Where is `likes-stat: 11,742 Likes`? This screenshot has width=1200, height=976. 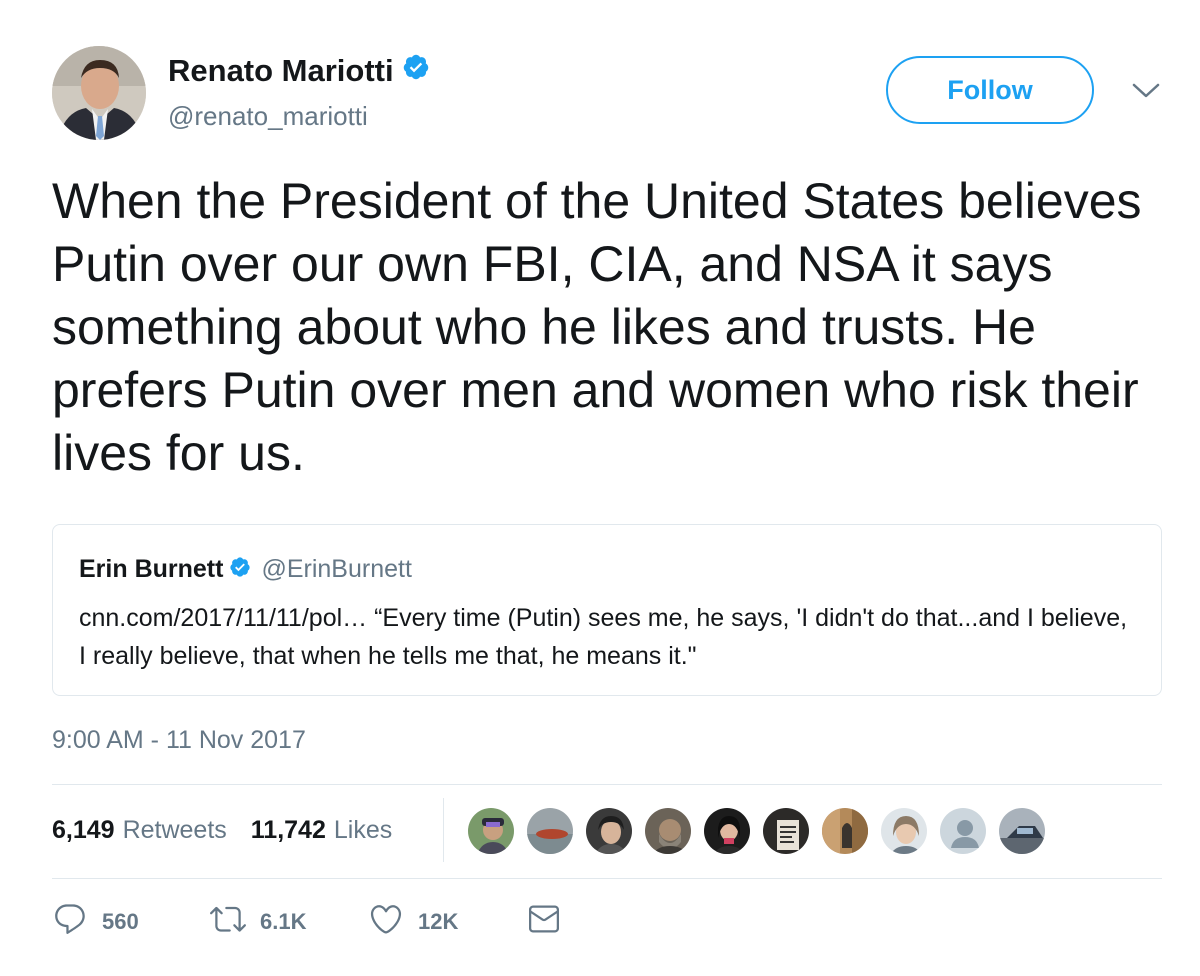 likes-stat: 11,742 Likes is located at coordinates (321, 830).